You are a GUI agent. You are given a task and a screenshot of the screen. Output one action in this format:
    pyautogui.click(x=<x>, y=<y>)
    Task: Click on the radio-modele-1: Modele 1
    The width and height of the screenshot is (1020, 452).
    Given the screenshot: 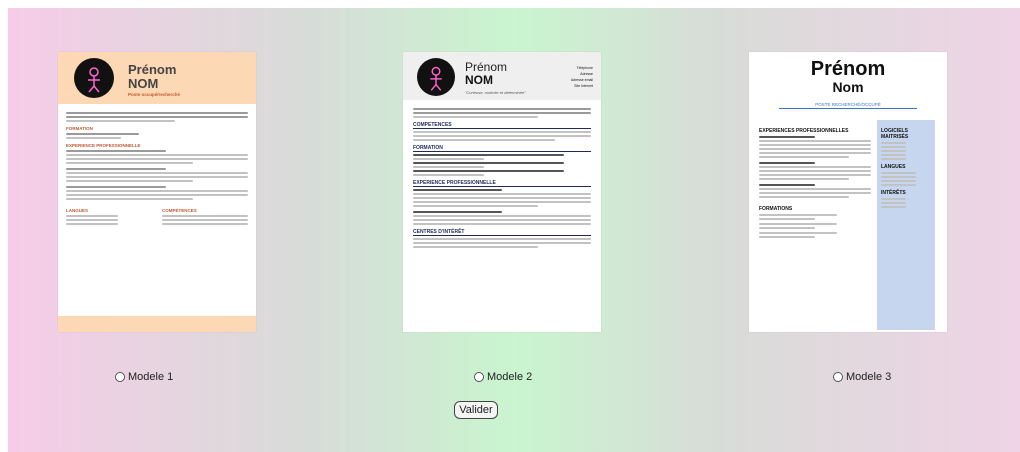 What is the action you would take?
    pyautogui.click(x=144, y=377)
    